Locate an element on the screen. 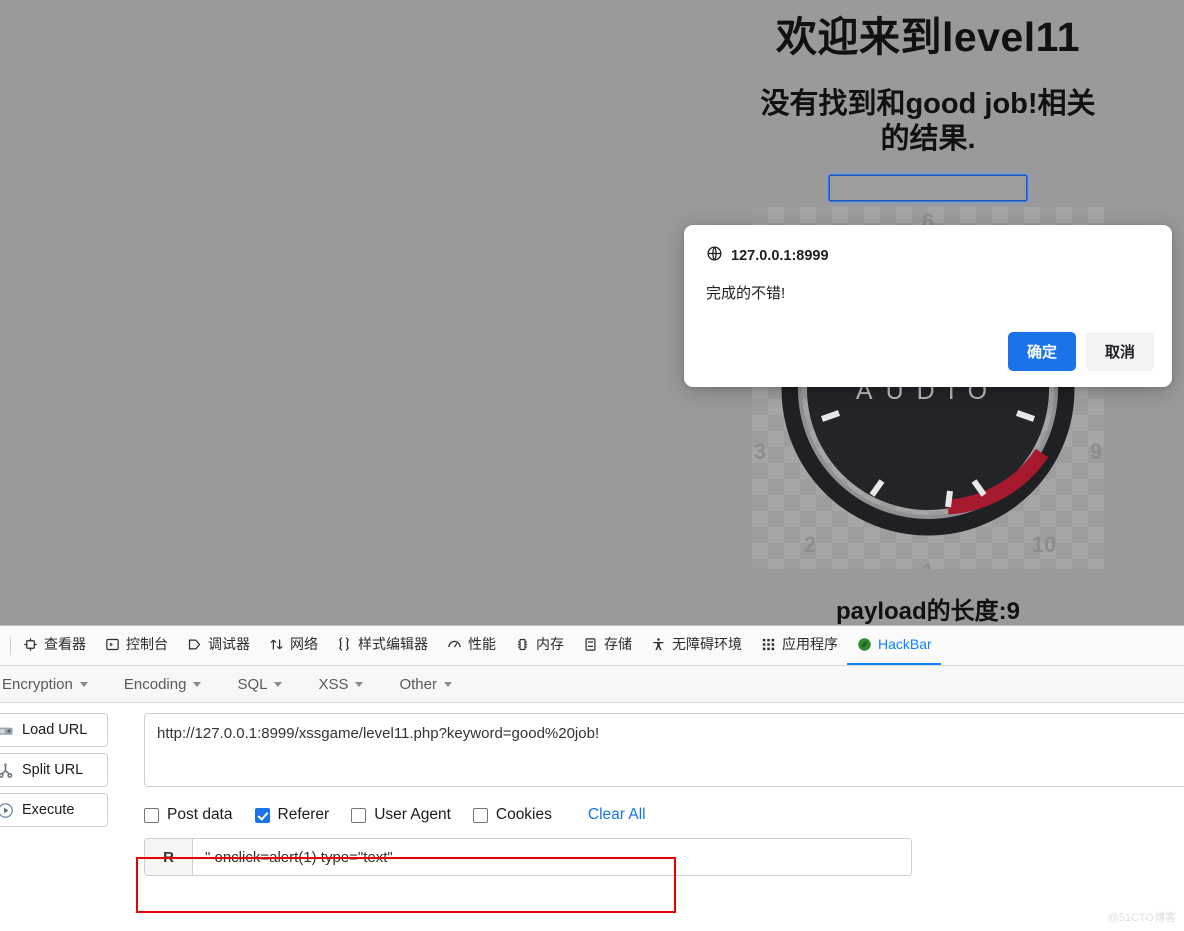 This screenshot has width=1184, height=931. tab-label: 查看器 is located at coordinates (65, 644).